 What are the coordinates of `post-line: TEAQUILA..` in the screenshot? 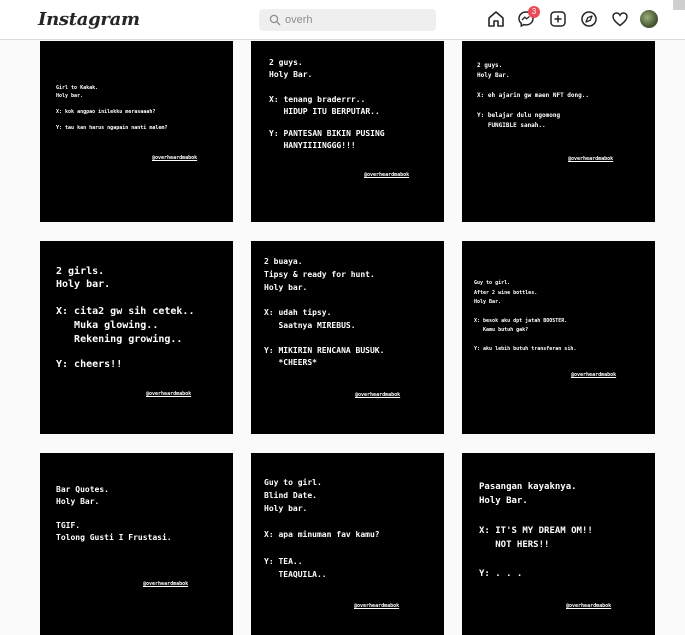 It's located at (295, 574).